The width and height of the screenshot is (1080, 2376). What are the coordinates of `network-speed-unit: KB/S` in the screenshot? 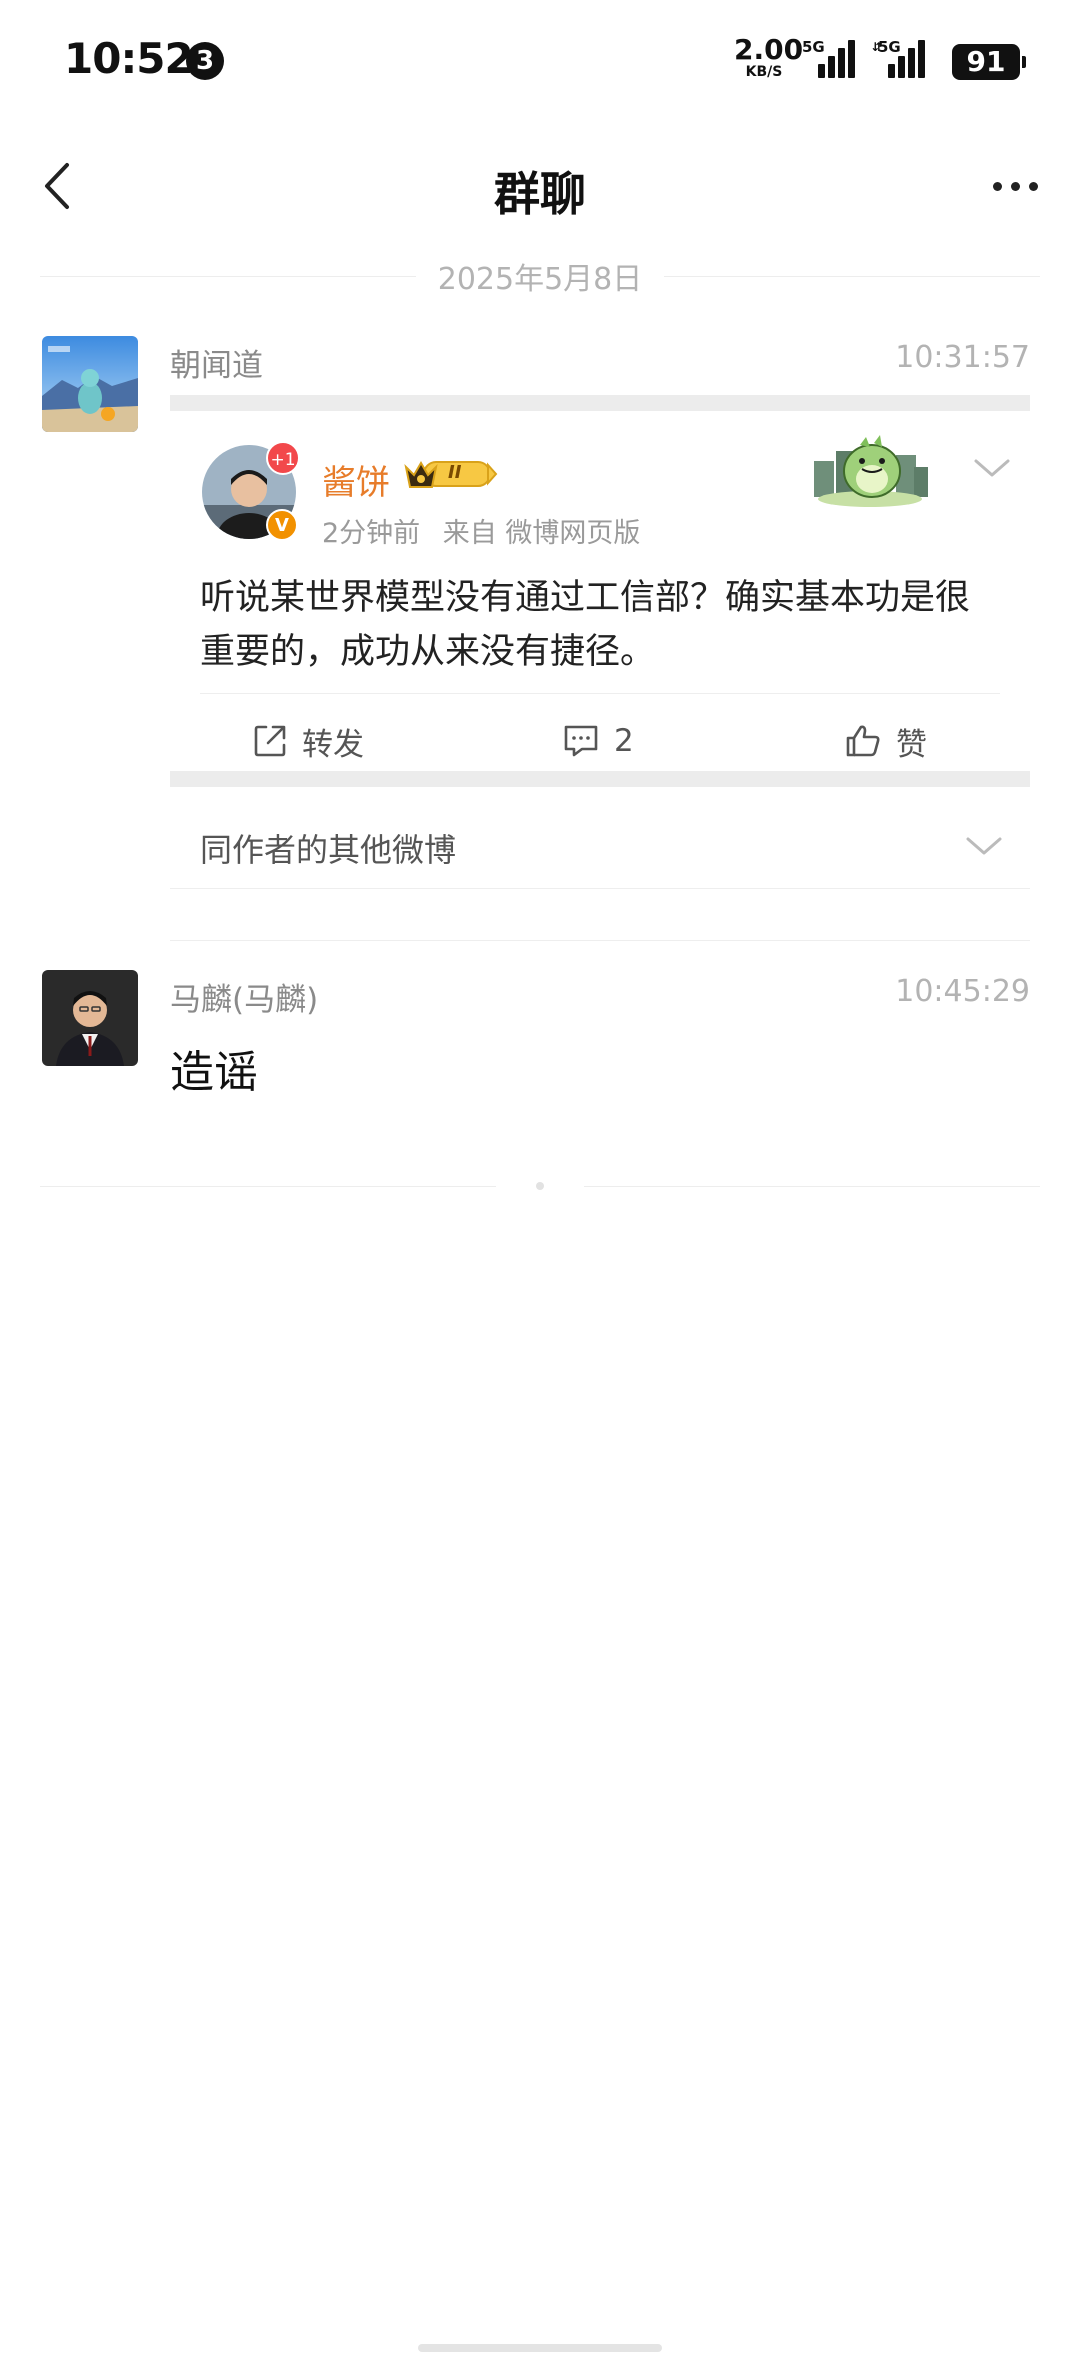 It's located at (764, 72).